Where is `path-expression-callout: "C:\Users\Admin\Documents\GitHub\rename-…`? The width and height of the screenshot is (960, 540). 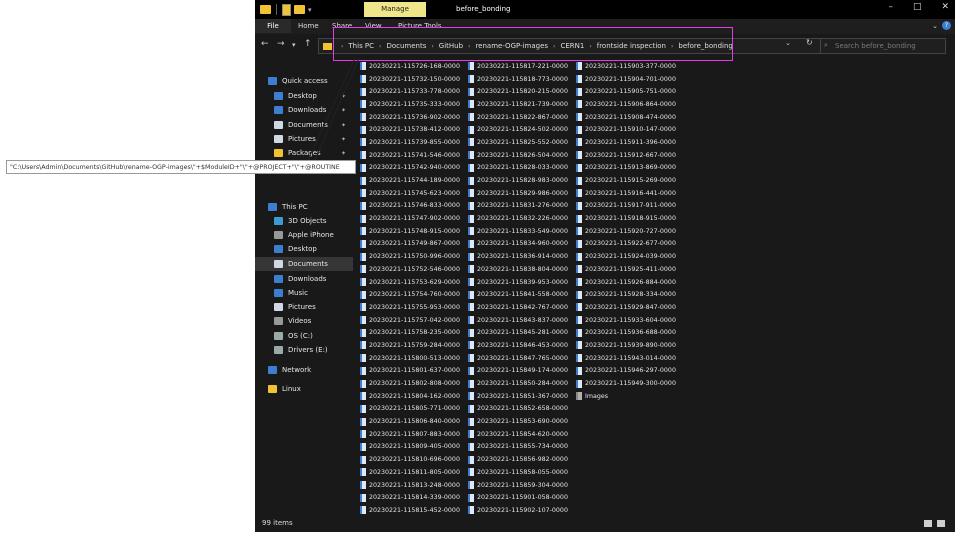 path-expression-callout: "C:\Users\Admin\Documents\GitHub\rename-… is located at coordinates (181, 167).